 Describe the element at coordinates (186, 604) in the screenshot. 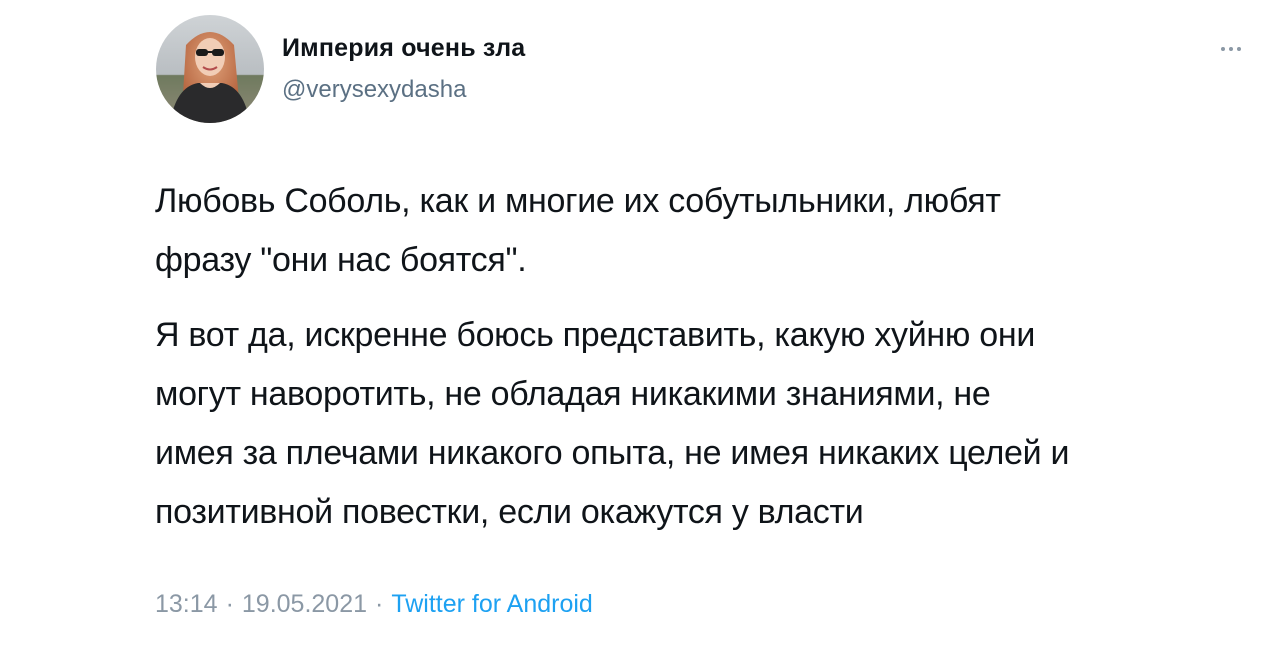

I see `tweet-time: 13:14` at that location.